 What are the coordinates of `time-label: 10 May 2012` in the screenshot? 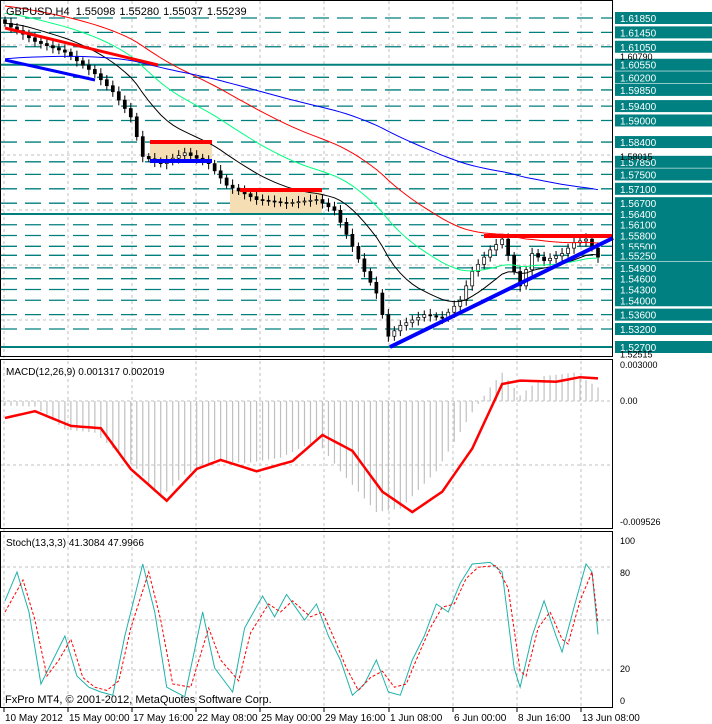 It's located at (34, 718).